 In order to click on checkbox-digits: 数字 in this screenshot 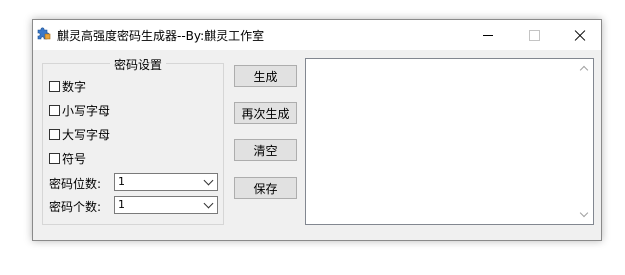, I will do `click(67, 86)`.